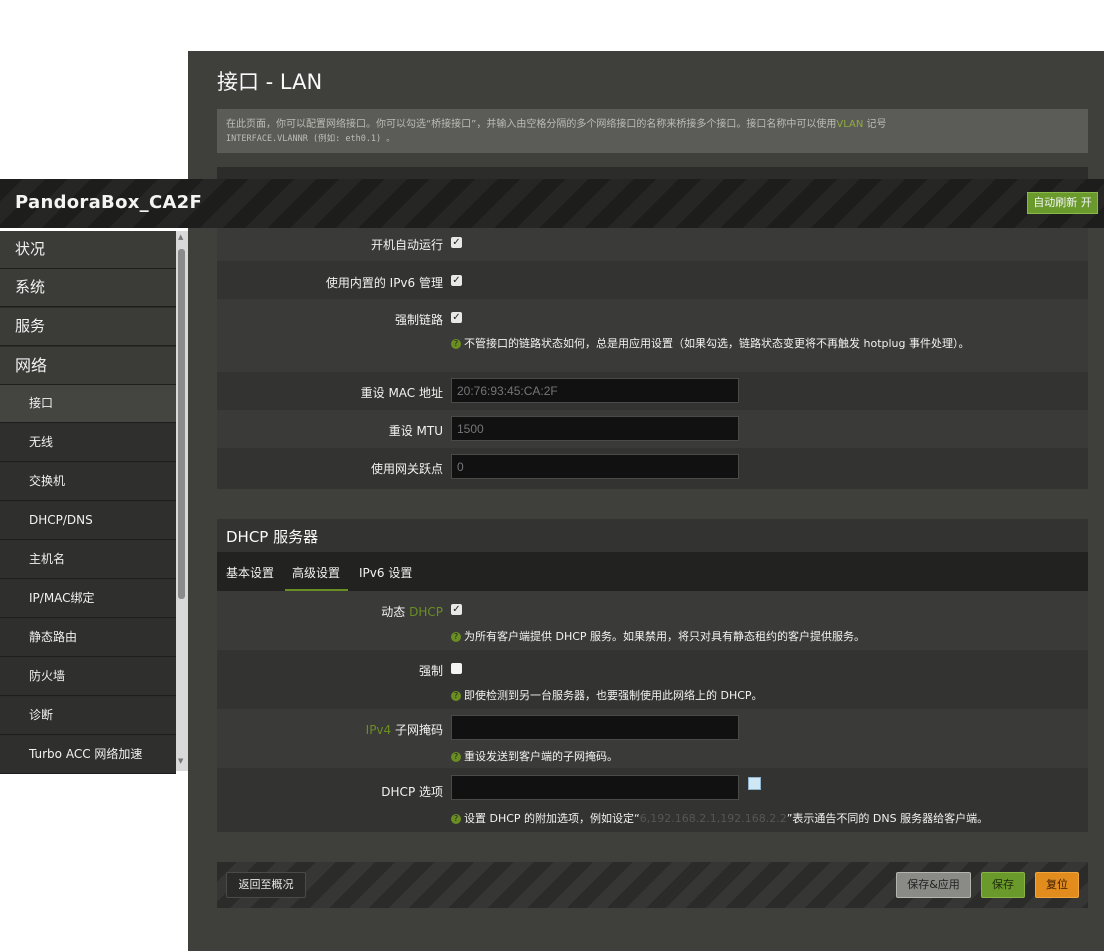 The width and height of the screenshot is (1104, 951). I want to click on scroll-up-icon: ▲, so click(180, 237).